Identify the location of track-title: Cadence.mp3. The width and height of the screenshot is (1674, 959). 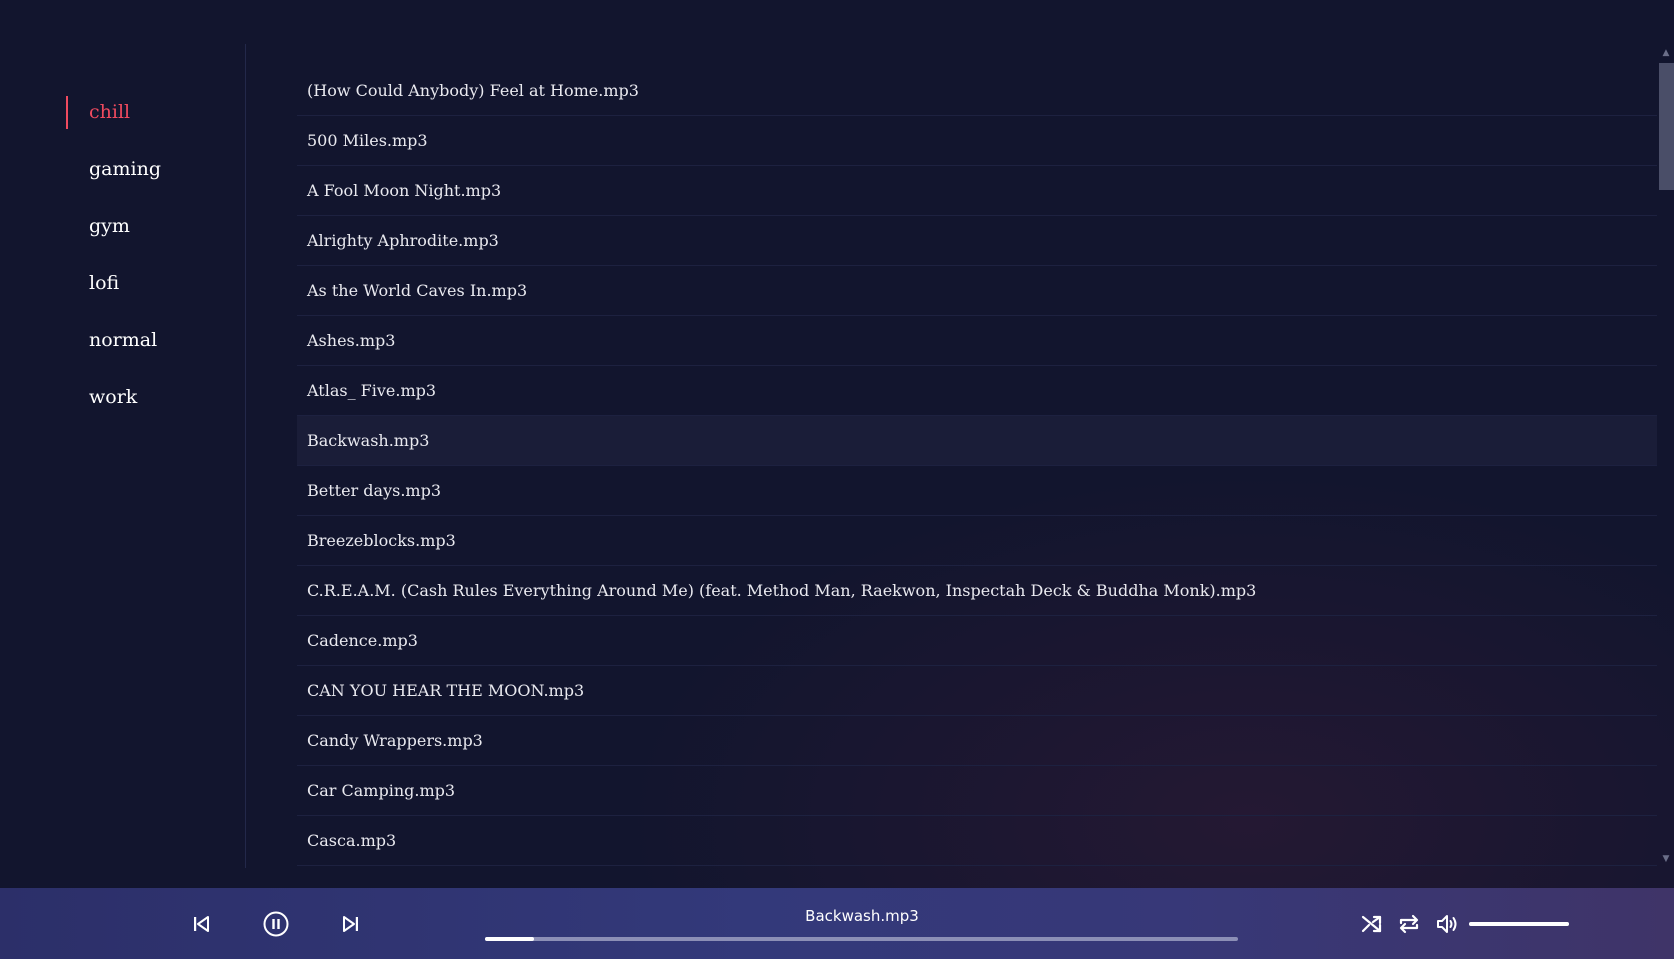
(362, 640).